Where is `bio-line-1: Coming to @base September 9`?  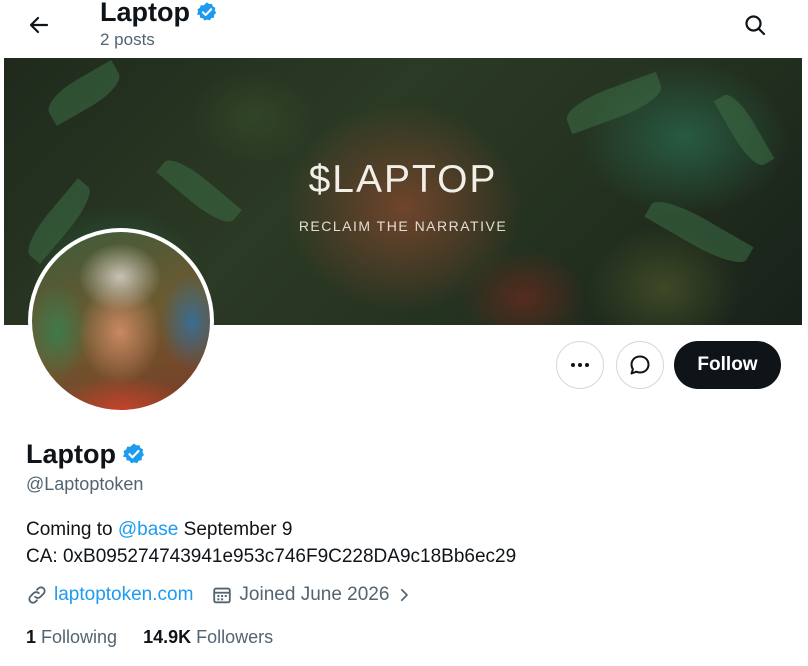 bio-line-1: Coming to @base September 9 is located at coordinates (271, 529).